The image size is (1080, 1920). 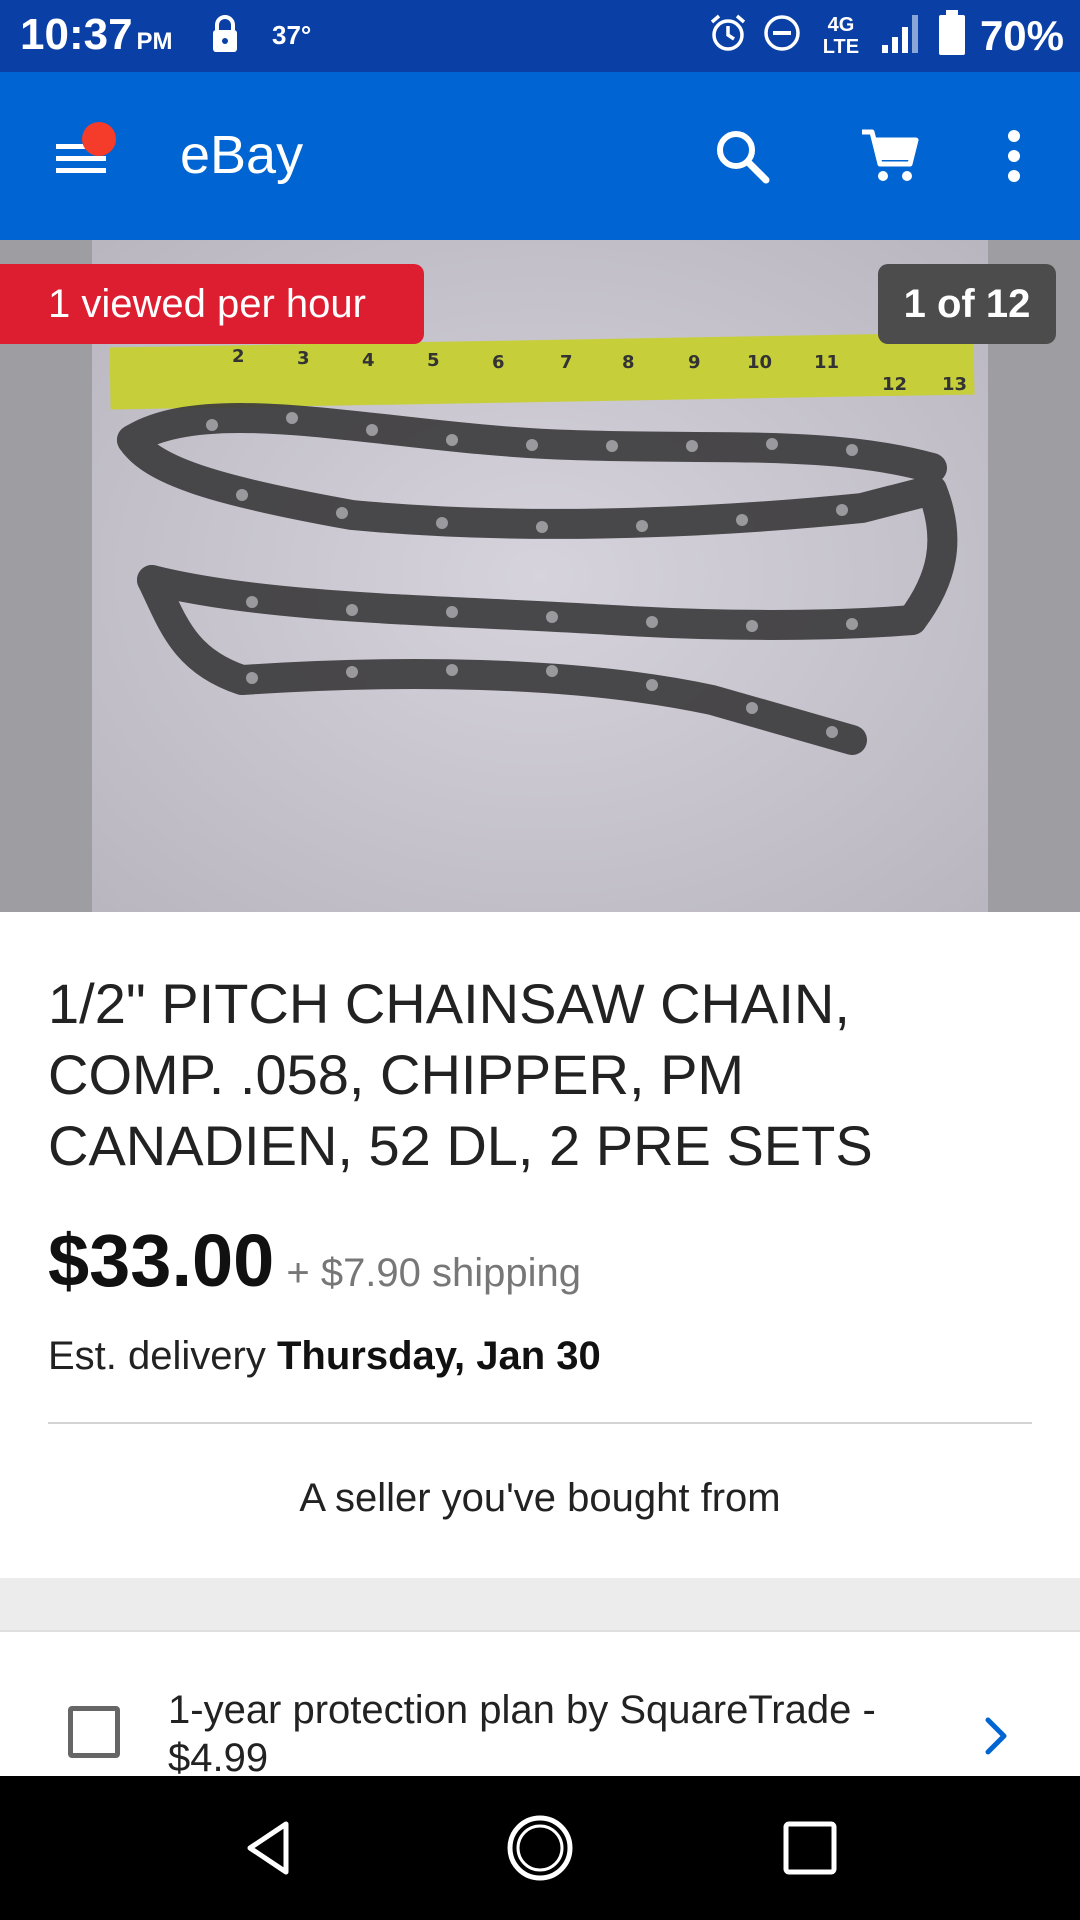 What do you see at coordinates (94, 1732) in the screenshot?
I see `protection-plan-checkbox` at bounding box center [94, 1732].